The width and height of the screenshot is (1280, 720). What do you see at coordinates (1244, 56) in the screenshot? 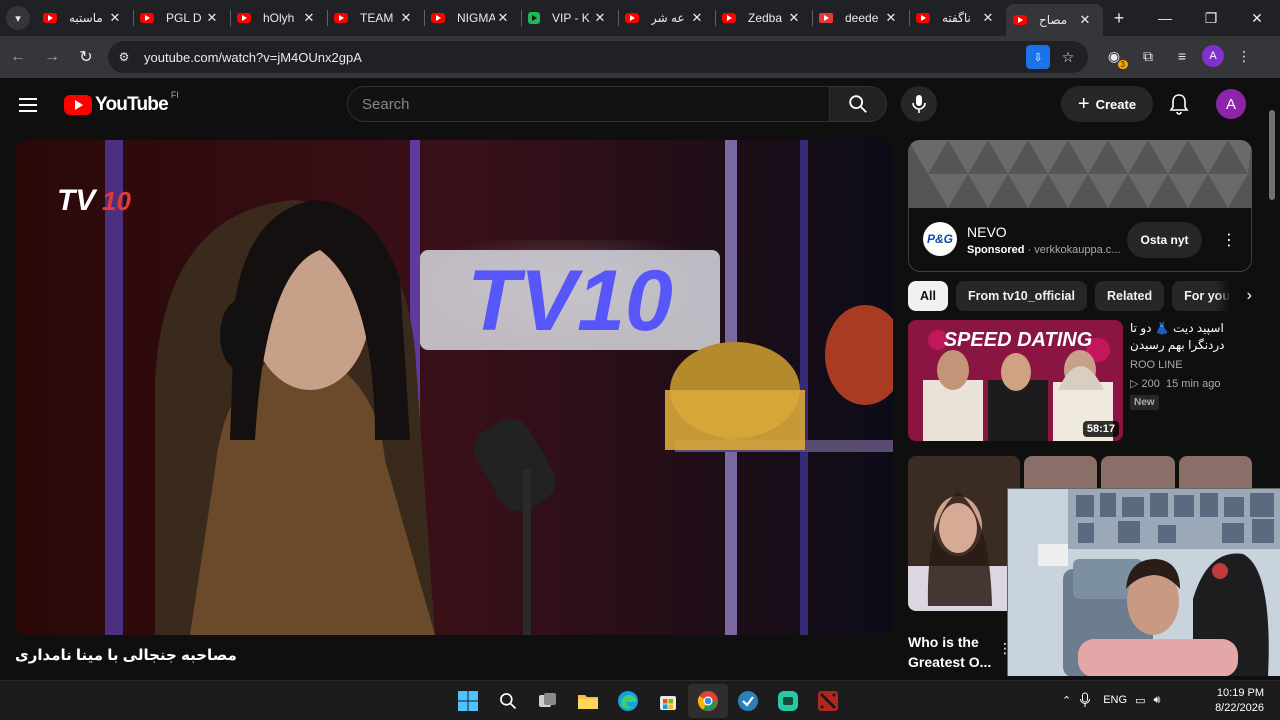
I see `more-menu-icon: ⋮` at bounding box center [1244, 56].